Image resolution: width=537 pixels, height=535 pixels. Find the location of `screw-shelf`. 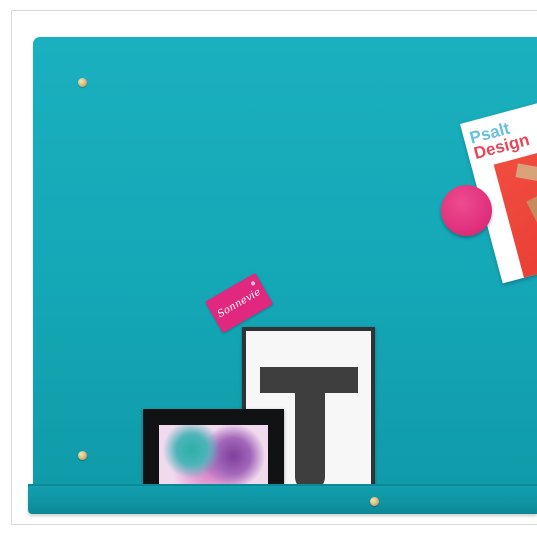

screw-shelf is located at coordinates (374, 501).